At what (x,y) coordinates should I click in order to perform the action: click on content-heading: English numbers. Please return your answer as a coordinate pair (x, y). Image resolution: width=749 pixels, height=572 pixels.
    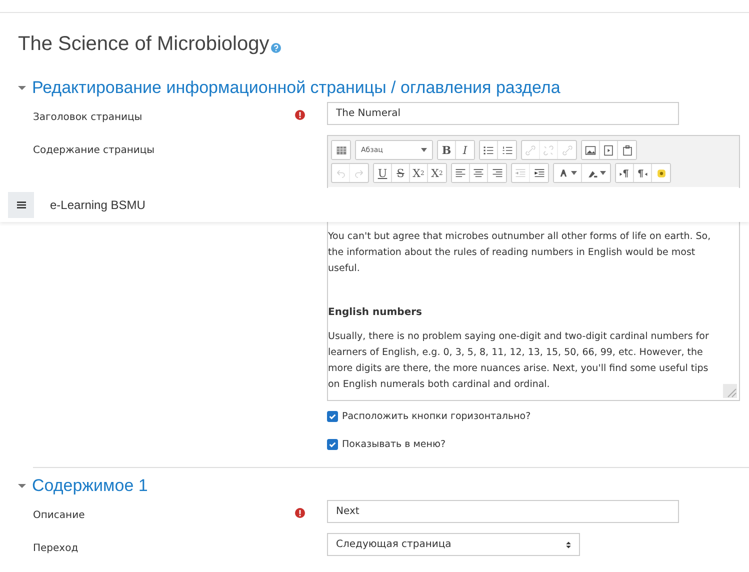
    Looking at the image, I should click on (375, 313).